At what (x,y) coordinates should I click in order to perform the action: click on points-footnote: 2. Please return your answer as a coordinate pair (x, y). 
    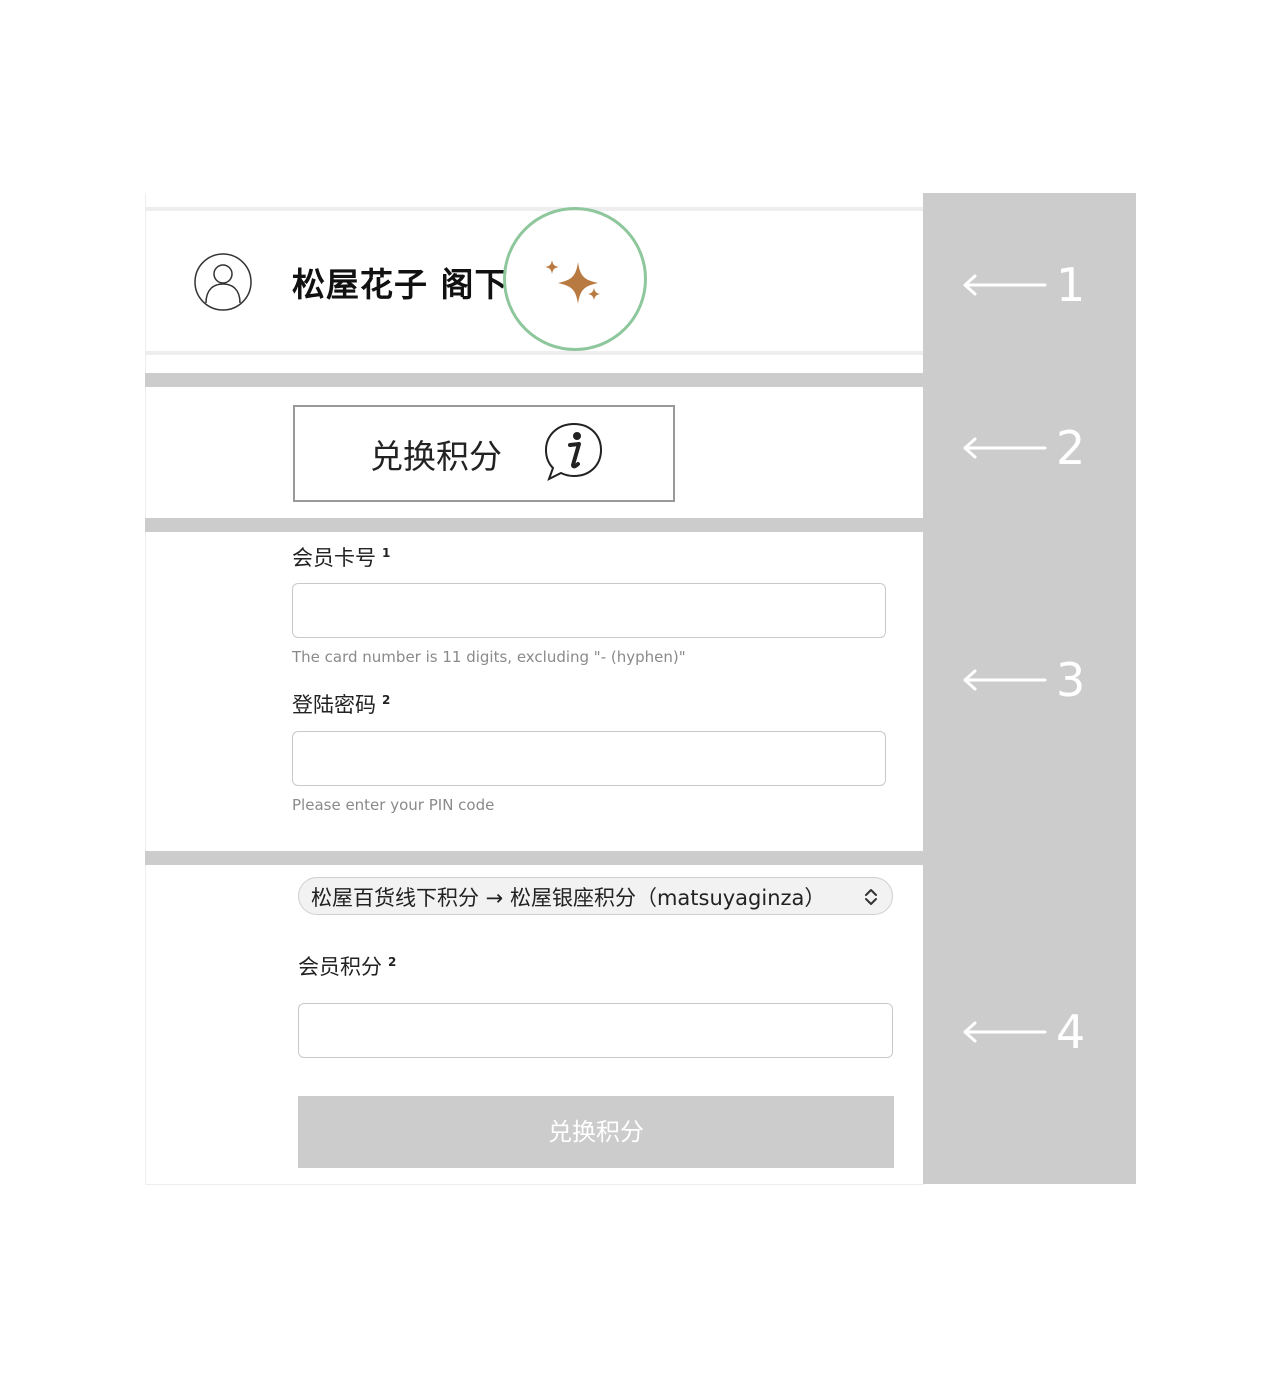
    Looking at the image, I should click on (392, 962).